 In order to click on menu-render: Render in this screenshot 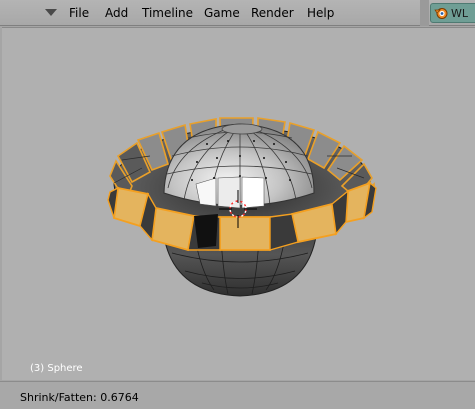, I will do `click(272, 13)`.